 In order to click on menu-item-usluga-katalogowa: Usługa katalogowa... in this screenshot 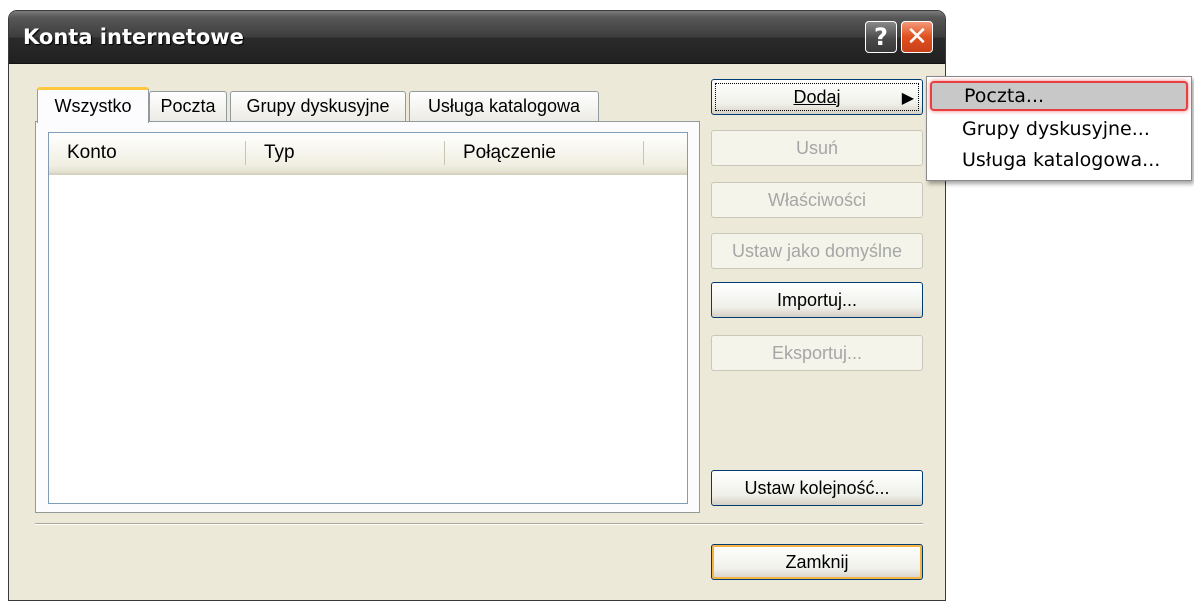, I will do `click(1059, 160)`.